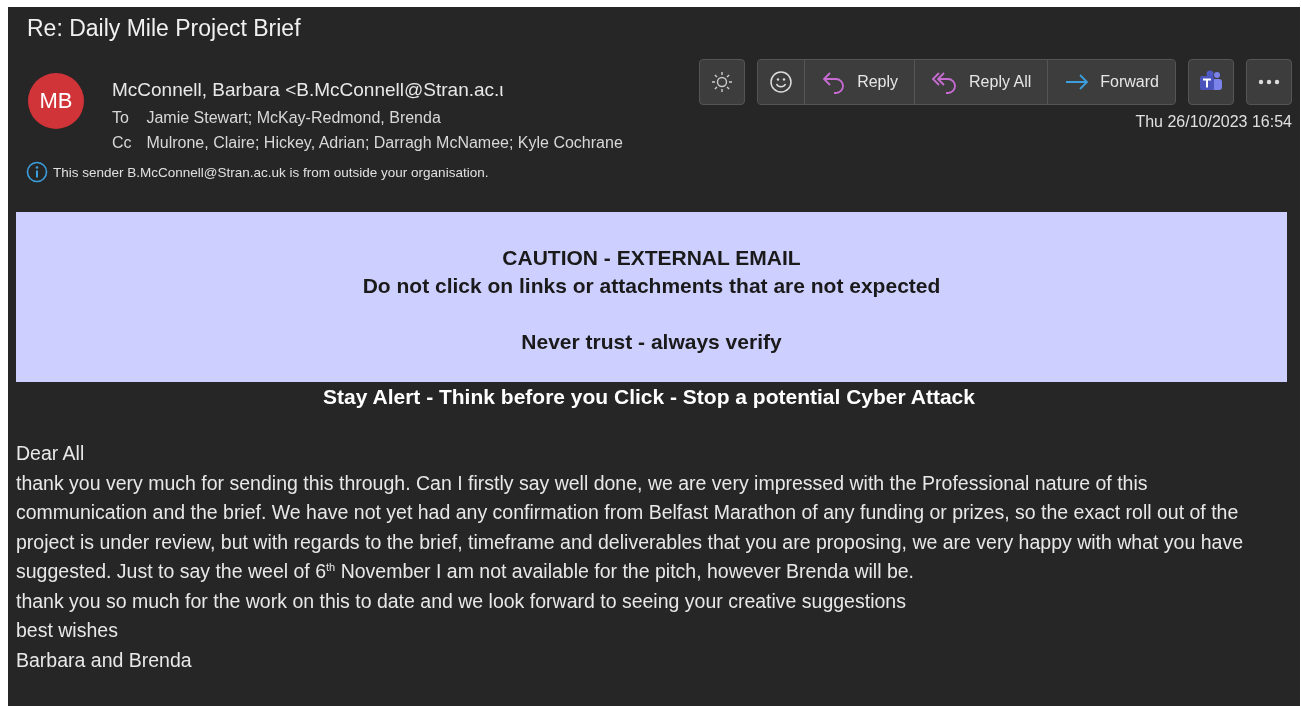  Describe the element at coordinates (461, 601) in the screenshot. I see `message-paragraph: thank you so much for the work on this to date and we look forward to seeing your creative suggestions` at that location.